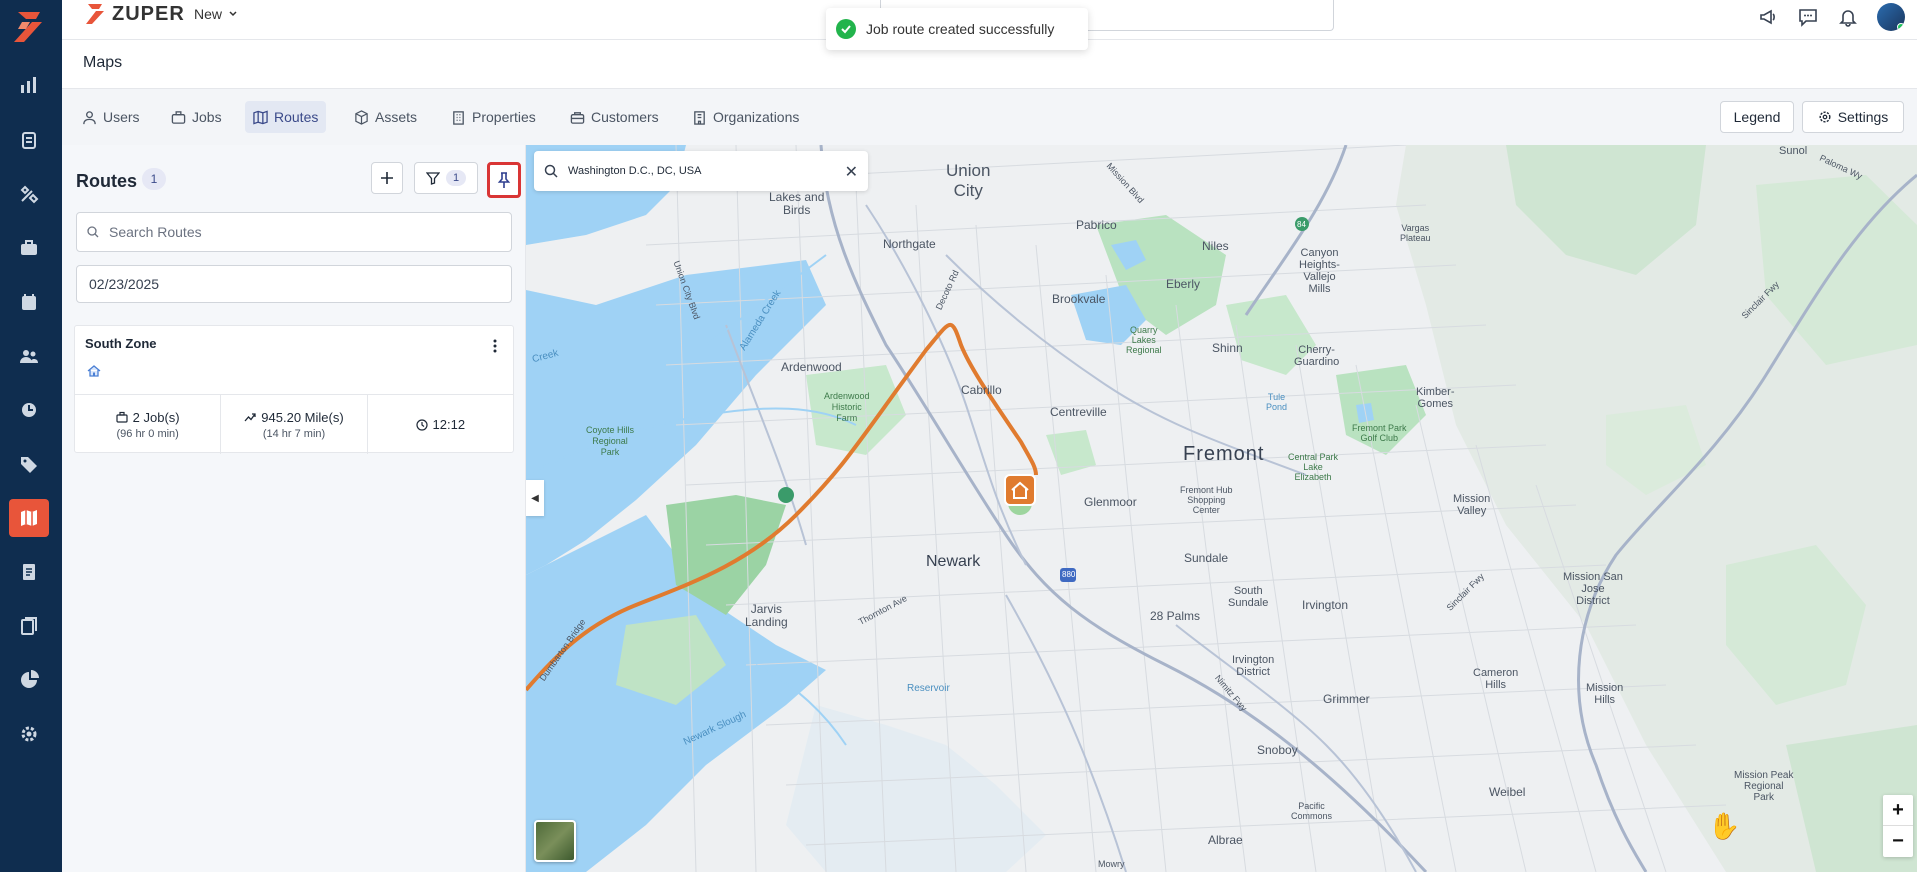 This screenshot has width=1917, height=872. What do you see at coordinates (29, 734) in the screenshot?
I see `settings-icon` at bounding box center [29, 734].